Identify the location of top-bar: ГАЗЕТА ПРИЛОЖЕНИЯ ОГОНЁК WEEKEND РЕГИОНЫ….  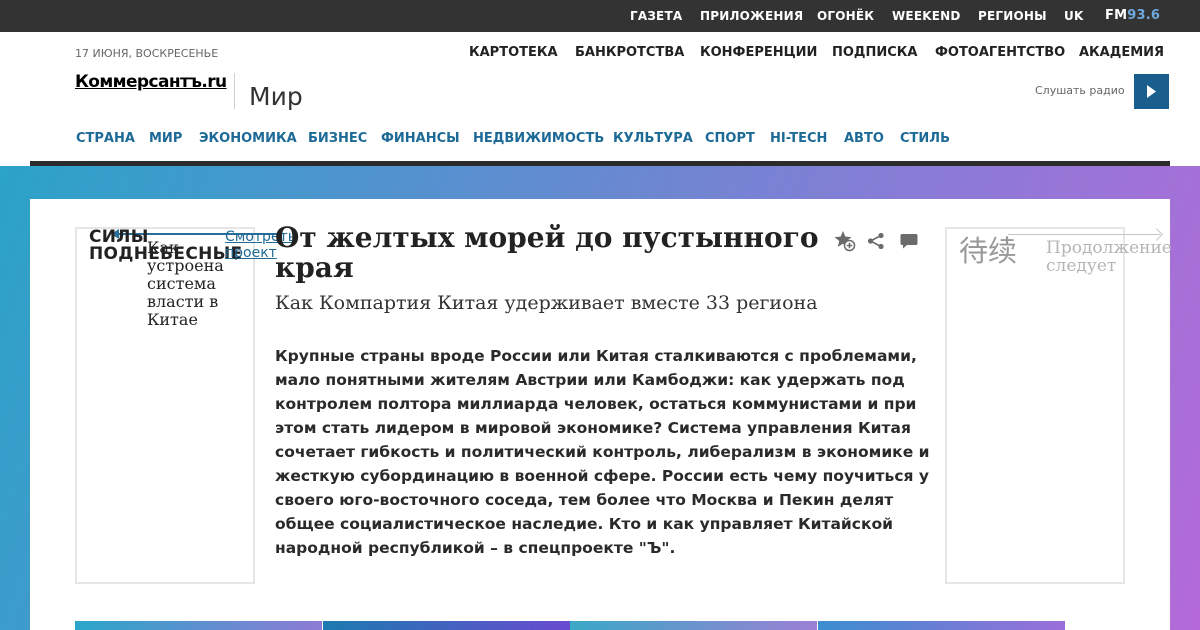
(600, 16).